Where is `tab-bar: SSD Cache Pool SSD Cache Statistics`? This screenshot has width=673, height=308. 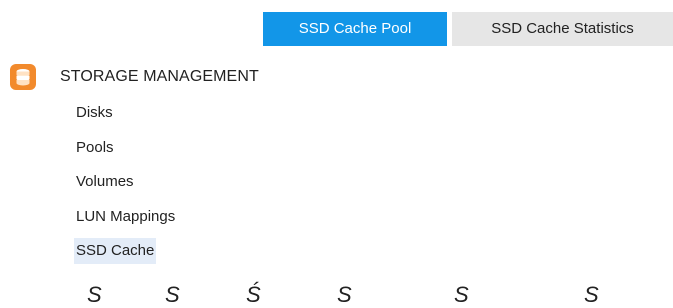 tab-bar: SSD Cache Pool SSD Cache Statistics is located at coordinates (468, 29).